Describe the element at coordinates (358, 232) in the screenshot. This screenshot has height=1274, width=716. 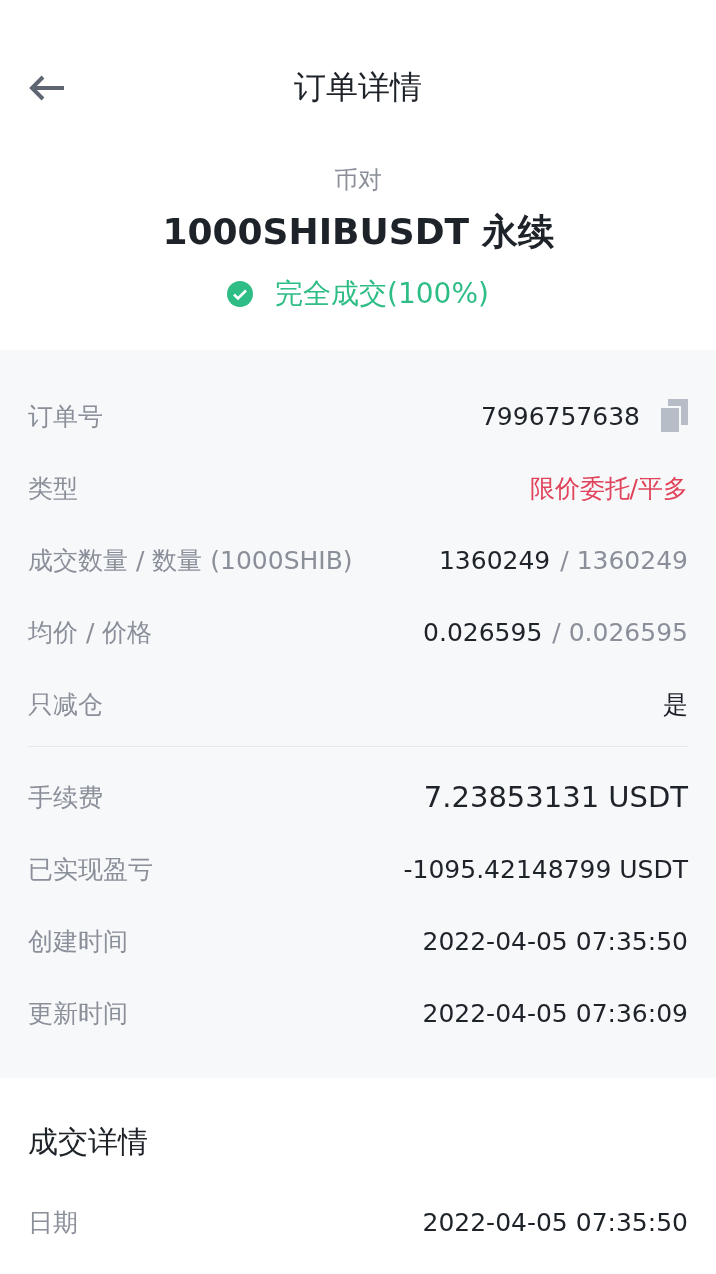
I see `pair-symbol: 1000SHIBUSDT 永续` at that location.